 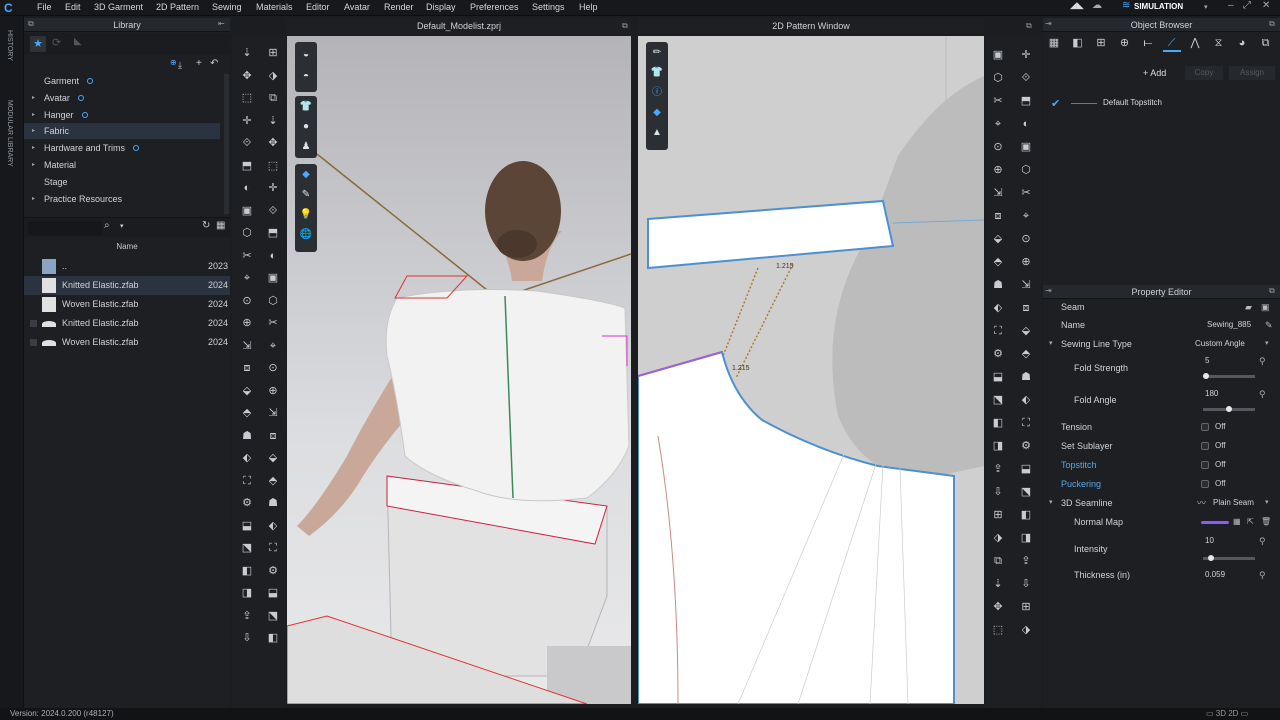 What do you see at coordinates (9, 133) in the screenshot?
I see `modular-library-tab: MODULAR LIBRARY` at bounding box center [9, 133].